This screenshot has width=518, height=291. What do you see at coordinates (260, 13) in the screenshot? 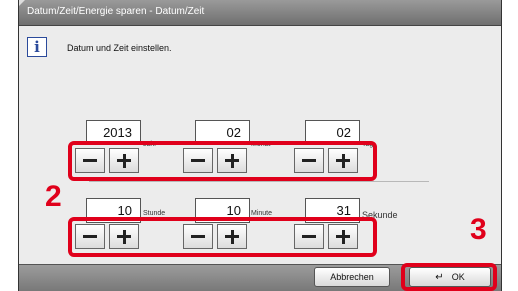
I see `title-bar: Datum/Zeit/Energie sparen - Datum/Zeit` at bounding box center [260, 13].